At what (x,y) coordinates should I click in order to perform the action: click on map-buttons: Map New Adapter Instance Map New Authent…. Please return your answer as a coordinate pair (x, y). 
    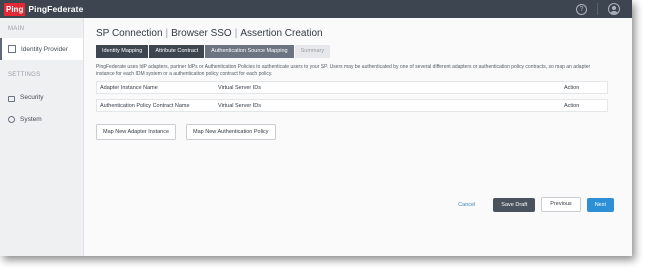
    Looking at the image, I should click on (355, 132).